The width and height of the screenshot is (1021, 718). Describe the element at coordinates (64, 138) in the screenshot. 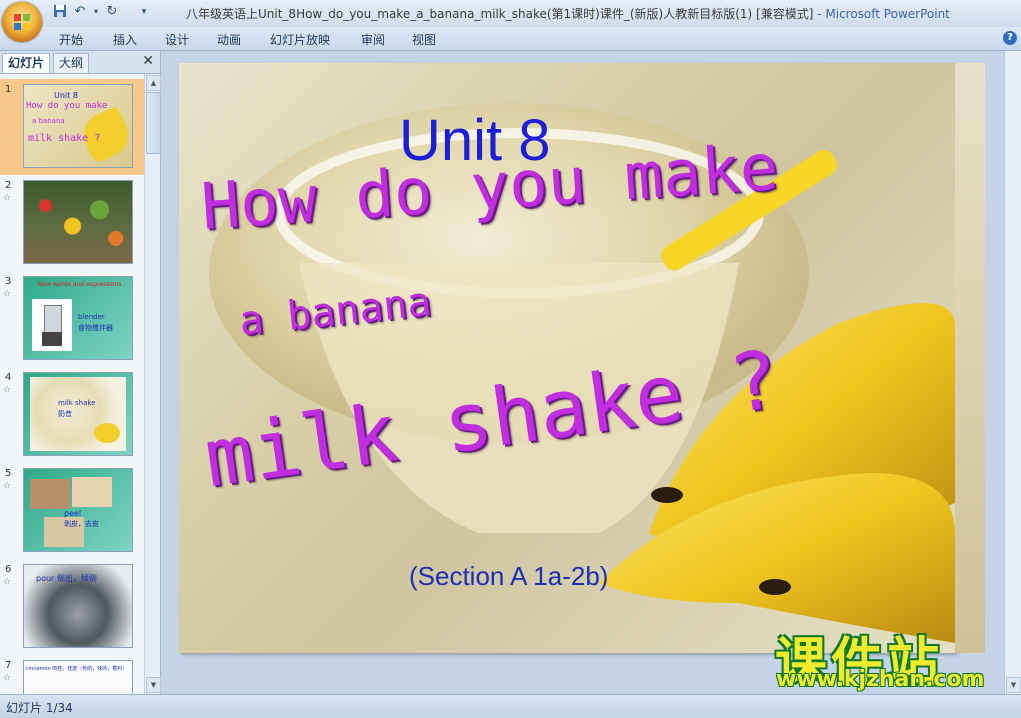

I see `thumb-text: milk shake ?` at that location.